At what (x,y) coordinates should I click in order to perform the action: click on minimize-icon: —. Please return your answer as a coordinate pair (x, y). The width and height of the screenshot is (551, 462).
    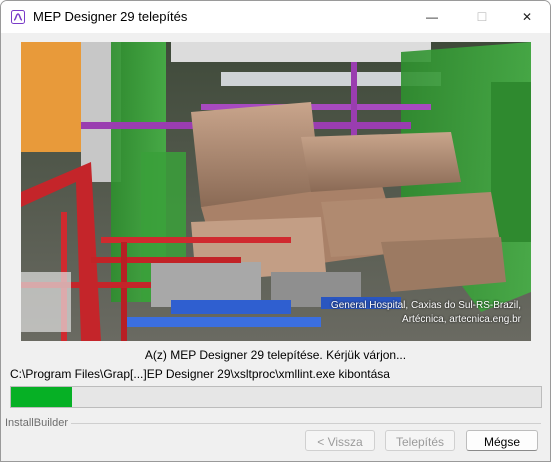
    Looking at the image, I should click on (432, 17).